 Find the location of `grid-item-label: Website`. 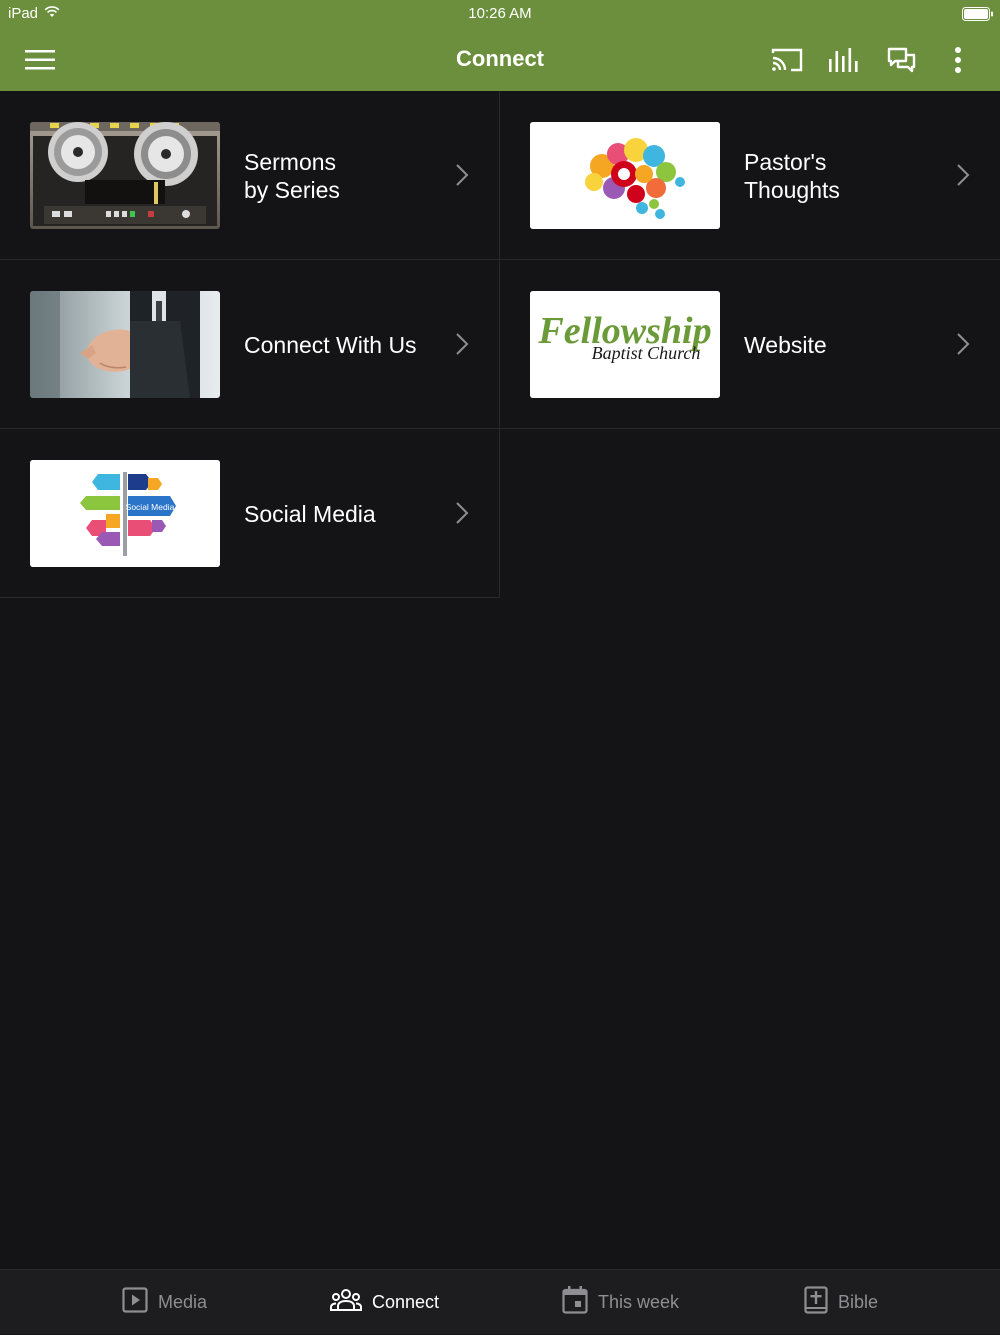

grid-item-label: Website is located at coordinates (785, 344).